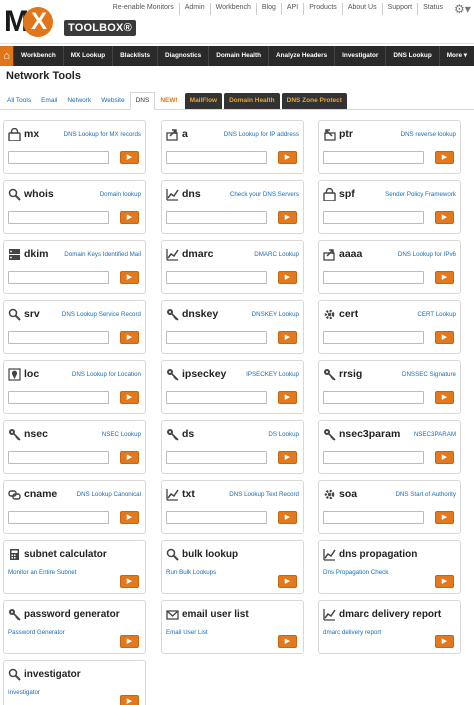 This screenshot has width=474, height=705. I want to click on tool-description-link: DNS Lookup for Location, so click(106, 374).